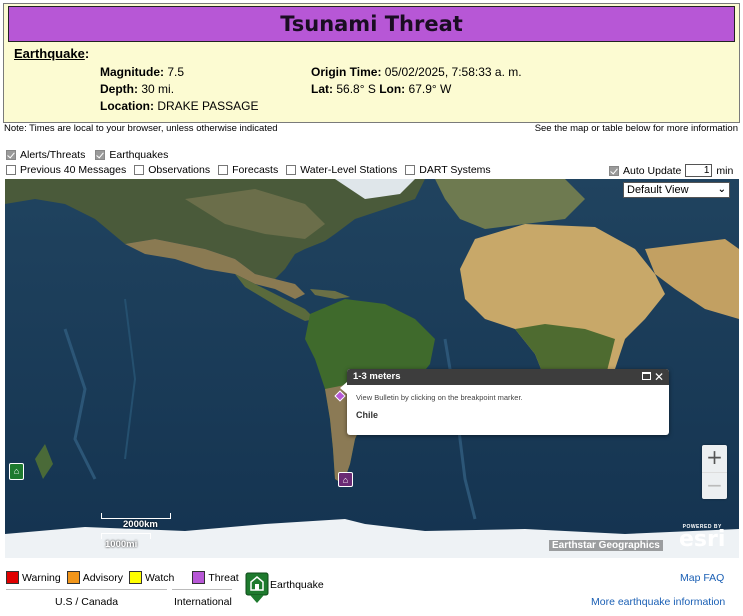 Image resolution: width=743 pixels, height=616 pixels. What do you see at coordinates (392, 89) in the screenshot?
I see `lon-label: Lon:` at bounding box center [392, 89].